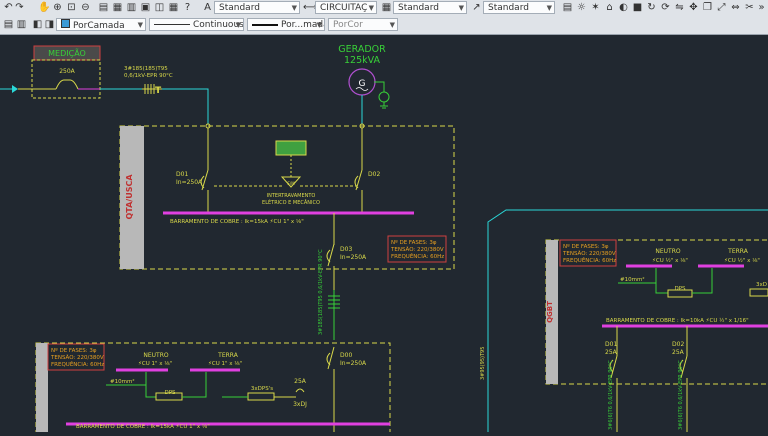 The width and height of the screenshot is (768, 436). What do you see at coordinates (261, 396) in the screenshot?
I see `dps3-device` at bounding box center [261, 396].